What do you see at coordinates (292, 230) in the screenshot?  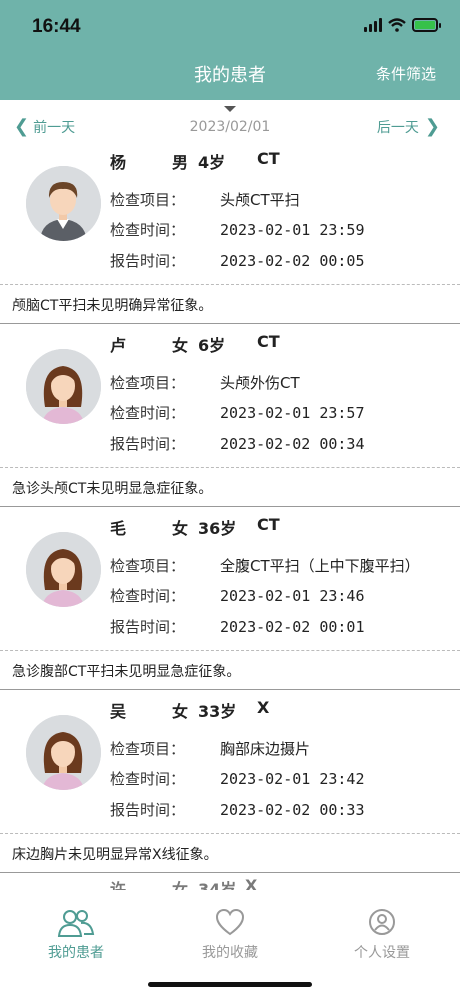 I see `exam-time-value: 2023-02-01 23:59` at bounding box center [292, 230].